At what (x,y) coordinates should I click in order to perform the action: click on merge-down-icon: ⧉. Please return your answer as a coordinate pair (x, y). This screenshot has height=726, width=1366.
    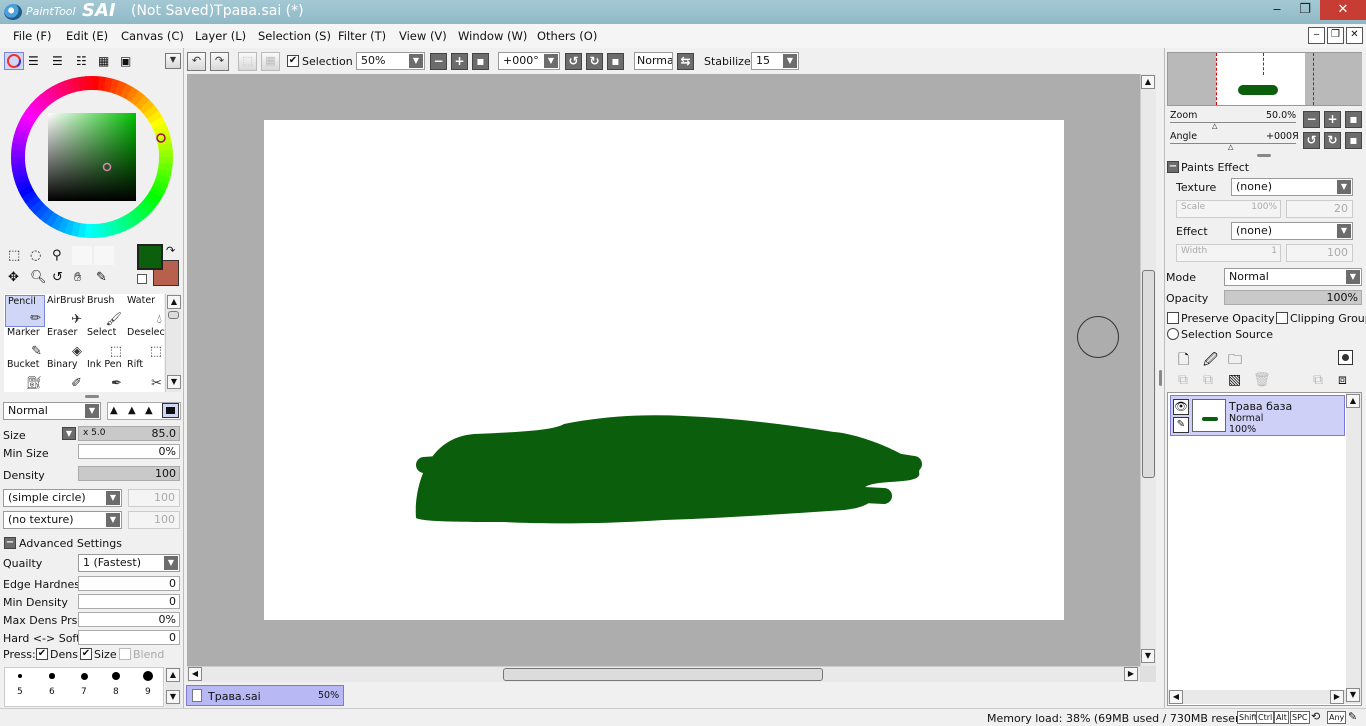
    Looking at the image, I should click on (1318, 380).